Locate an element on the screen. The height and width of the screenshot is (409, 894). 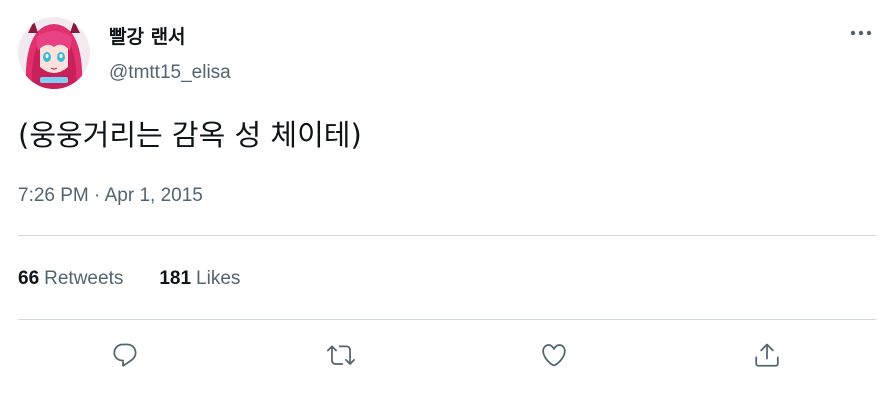
like-button is located at coordinates (554, 355).